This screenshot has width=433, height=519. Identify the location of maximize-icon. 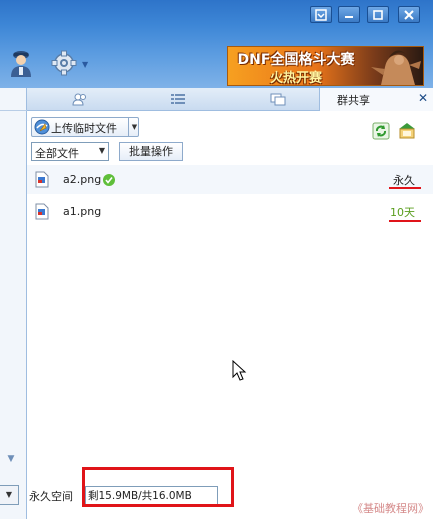
(378, 15).